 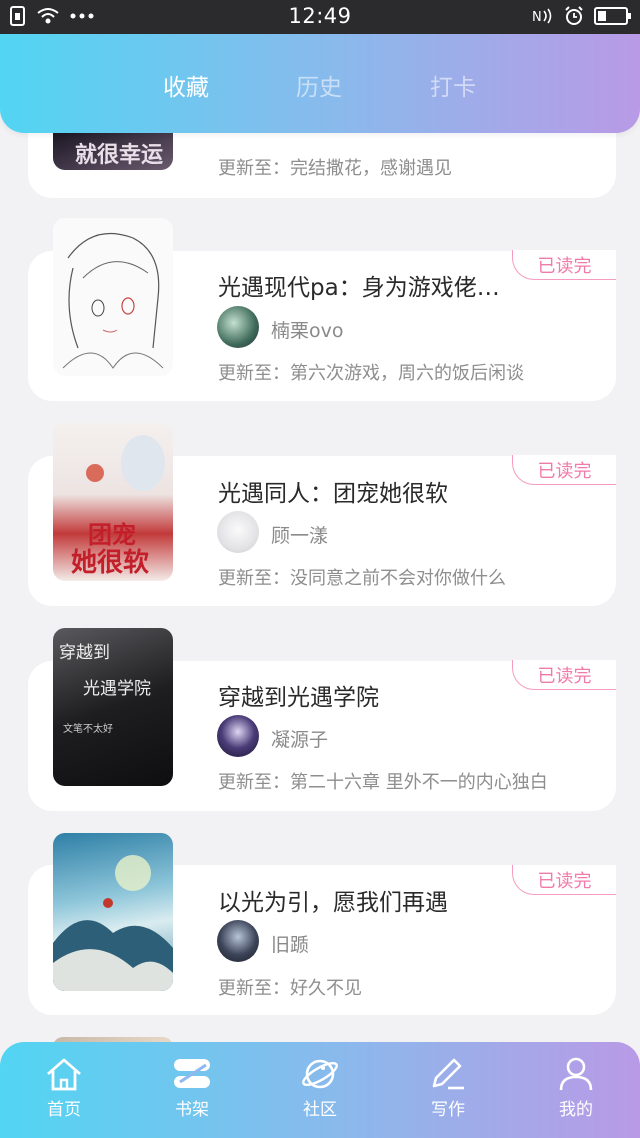 I want to click on nav-label: 书架, so click(x=192, y=1110).